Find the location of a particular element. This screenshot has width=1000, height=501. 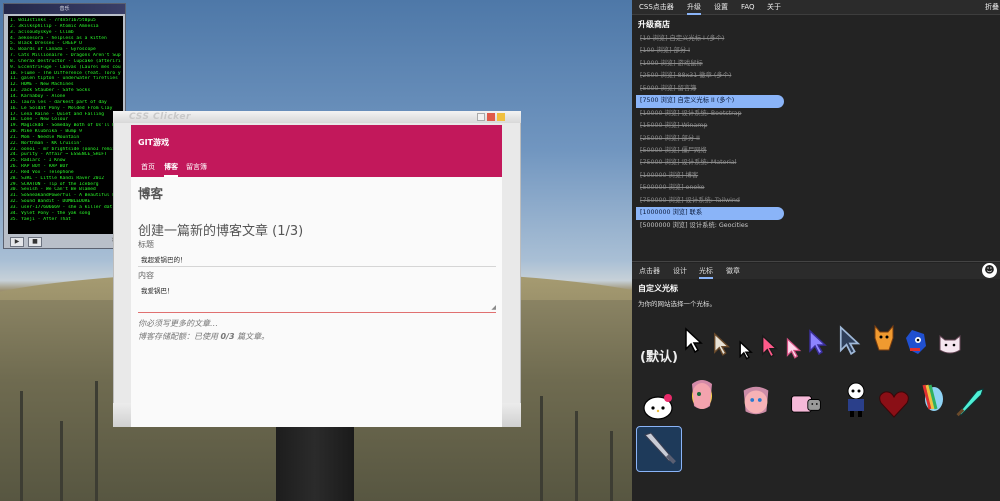

track-item: 16. Le Soldat Pony - Molded From Clay is located at coordinates (65, 109).